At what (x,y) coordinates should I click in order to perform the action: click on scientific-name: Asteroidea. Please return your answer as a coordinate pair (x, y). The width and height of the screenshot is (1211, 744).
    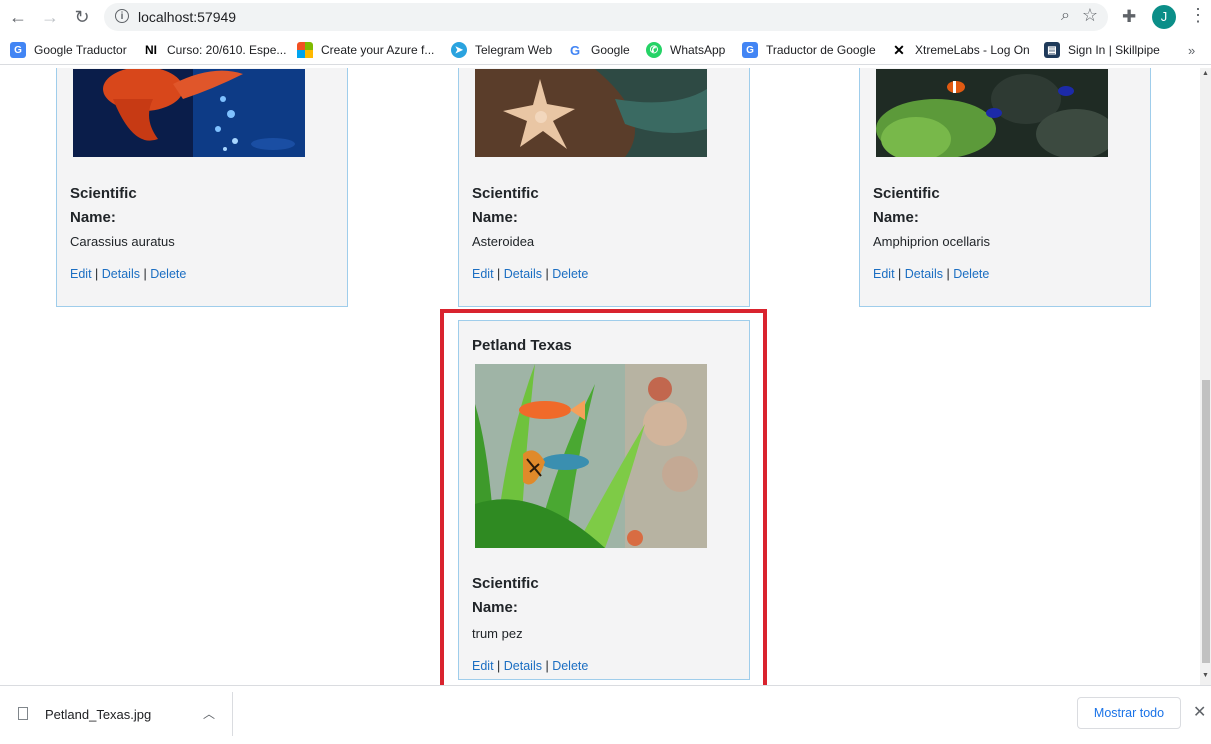
    Looking at the image, I should click on (503, 241).